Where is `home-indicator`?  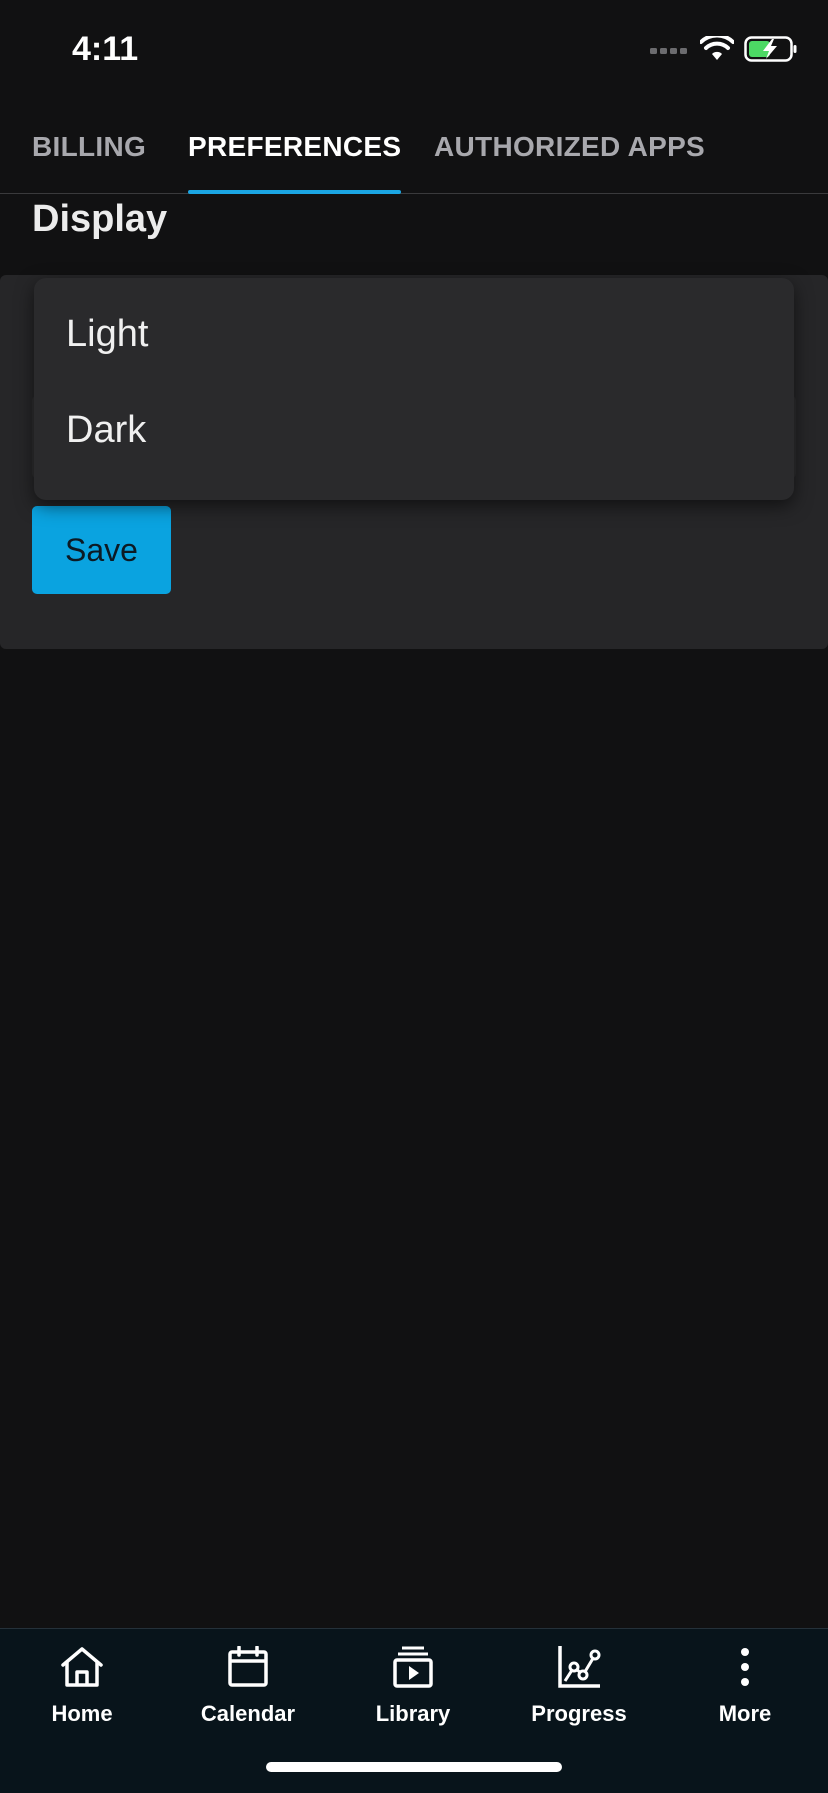 home-indicator is located at coordinates (414, 1767).